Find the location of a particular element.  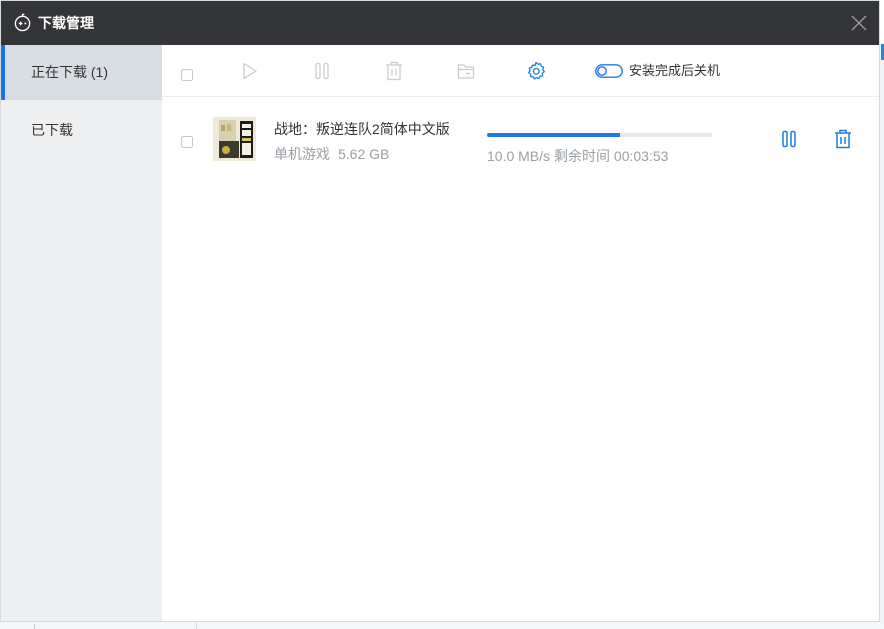

game-cover-image is located at coordinates (234, 139).